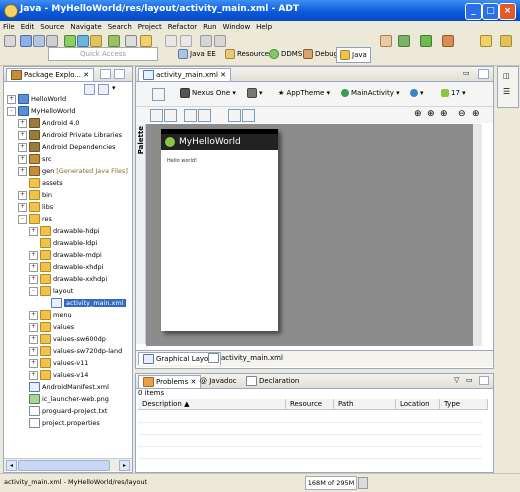 The image size is (520, 492). I want to click on avd-manager-icon, so click(83, 41).